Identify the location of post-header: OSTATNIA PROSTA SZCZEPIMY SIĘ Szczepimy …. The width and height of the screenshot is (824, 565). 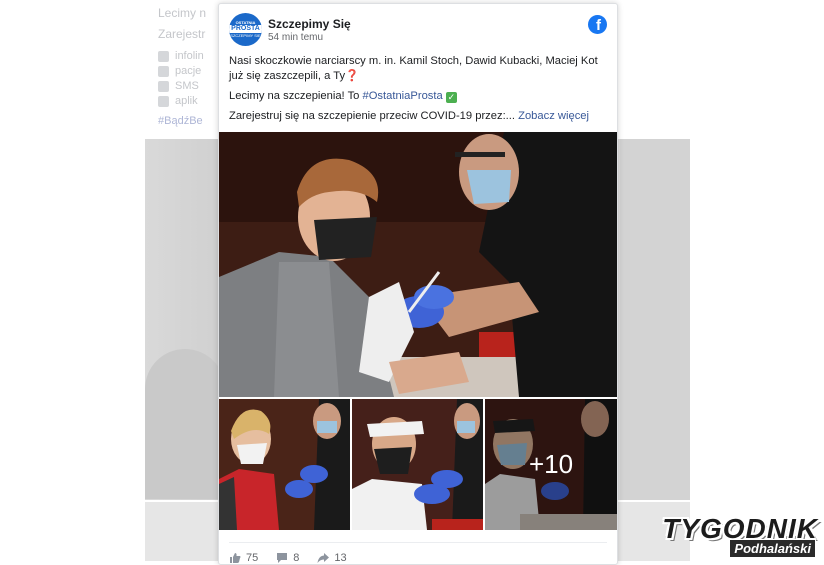
(418, 31).